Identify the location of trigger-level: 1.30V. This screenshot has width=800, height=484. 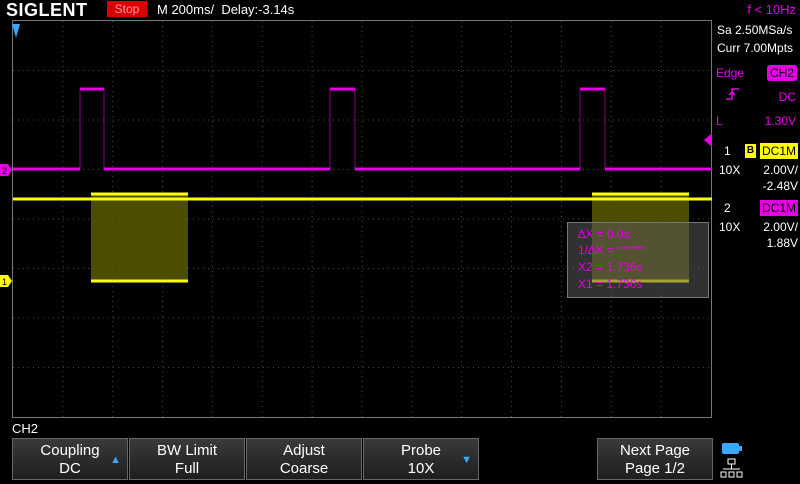
(780, 121).